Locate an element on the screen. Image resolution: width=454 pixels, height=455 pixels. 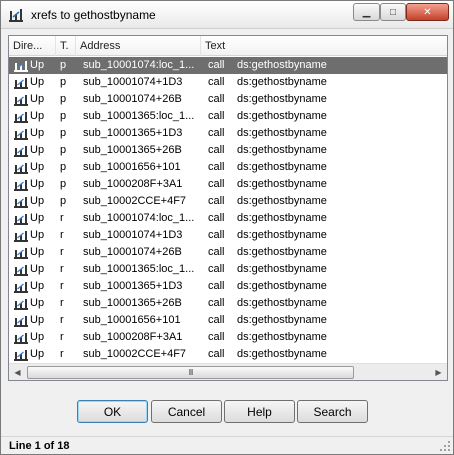
scrollbar-grip: III is located at coordinates (191, 372).